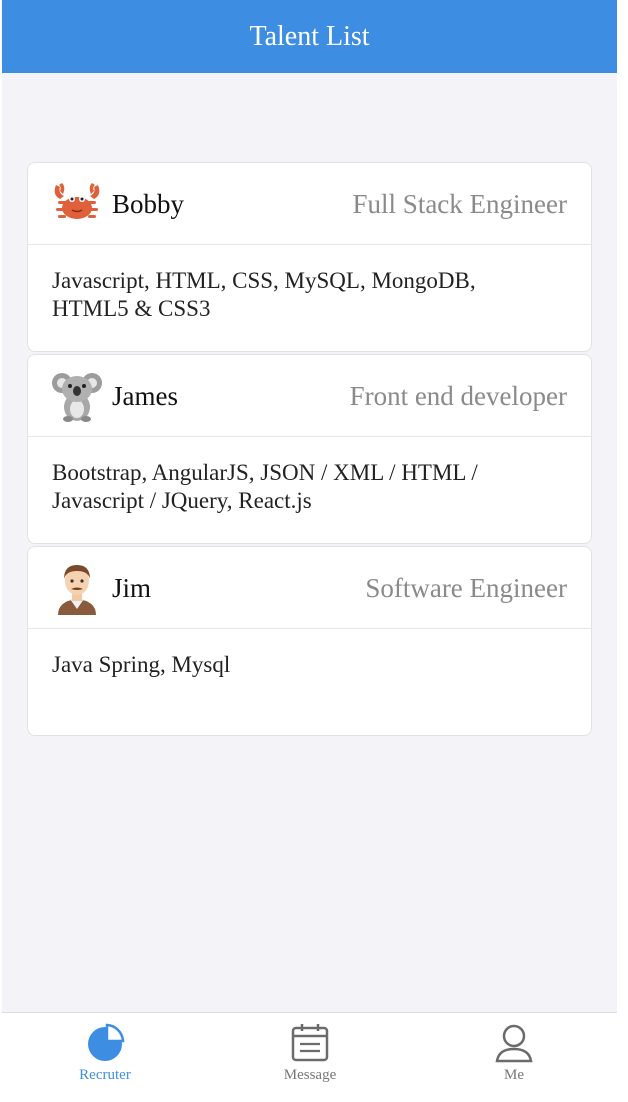 This screenshot has height=1102, width=628. What do you see at coordinates (77, 204) in the screenshot?
I see `crab-icon` at bounding box center [77, 204].